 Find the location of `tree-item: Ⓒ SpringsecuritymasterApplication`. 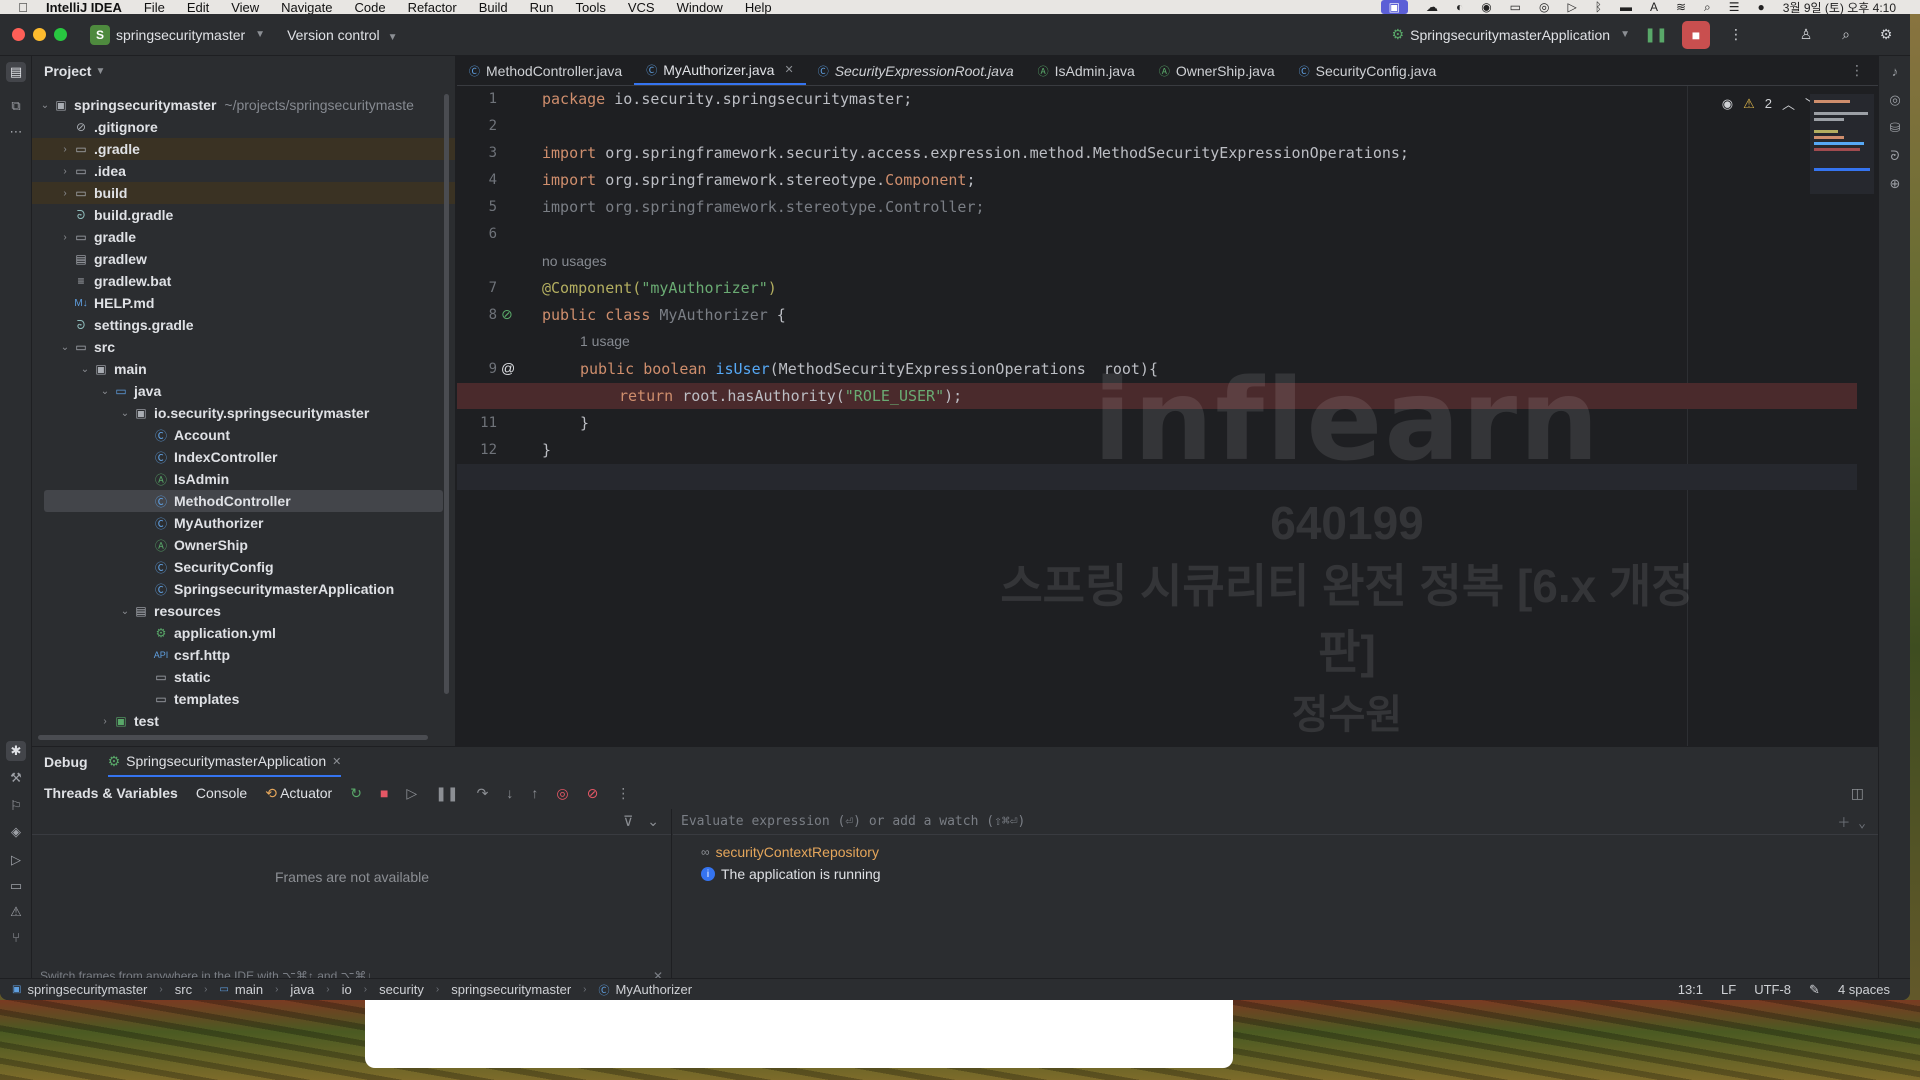

tree-item: Ⓒ SpringsecuritymasterApplication is located at coordinates (243, 589).